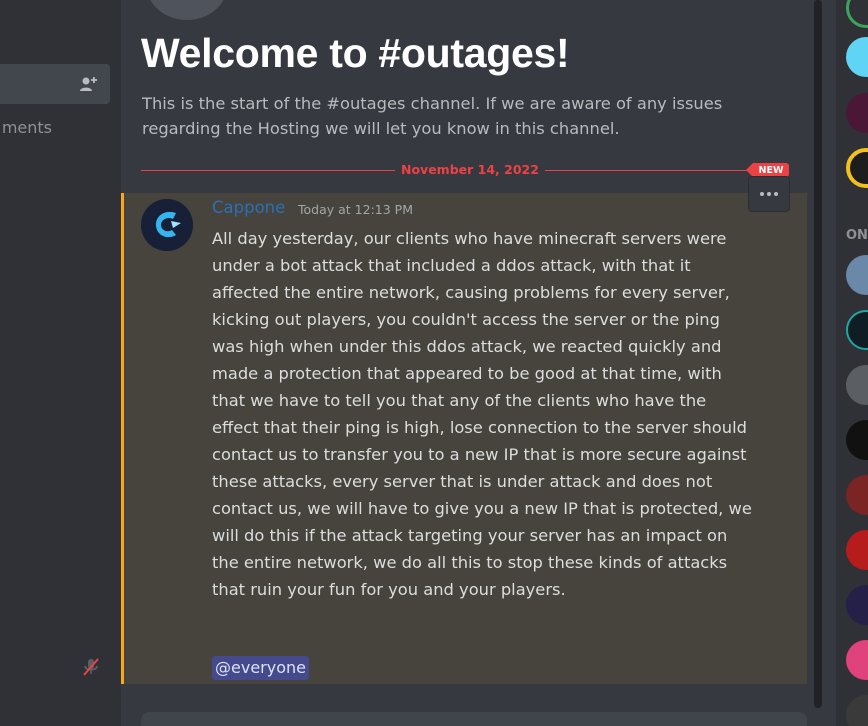 This screenshot has width=868, height=726. Describe the element at coordinates (91, 667) in the screenshot. I see `microphone-muted-icon` at that location.